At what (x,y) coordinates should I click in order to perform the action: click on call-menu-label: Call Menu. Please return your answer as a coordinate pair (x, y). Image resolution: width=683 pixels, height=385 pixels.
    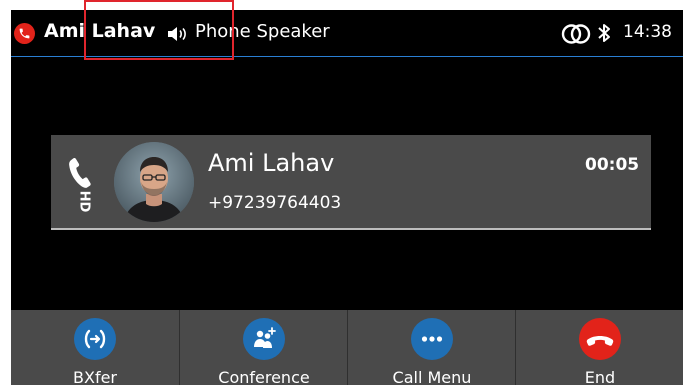
    Looking at the image, I should click on (432, 376).